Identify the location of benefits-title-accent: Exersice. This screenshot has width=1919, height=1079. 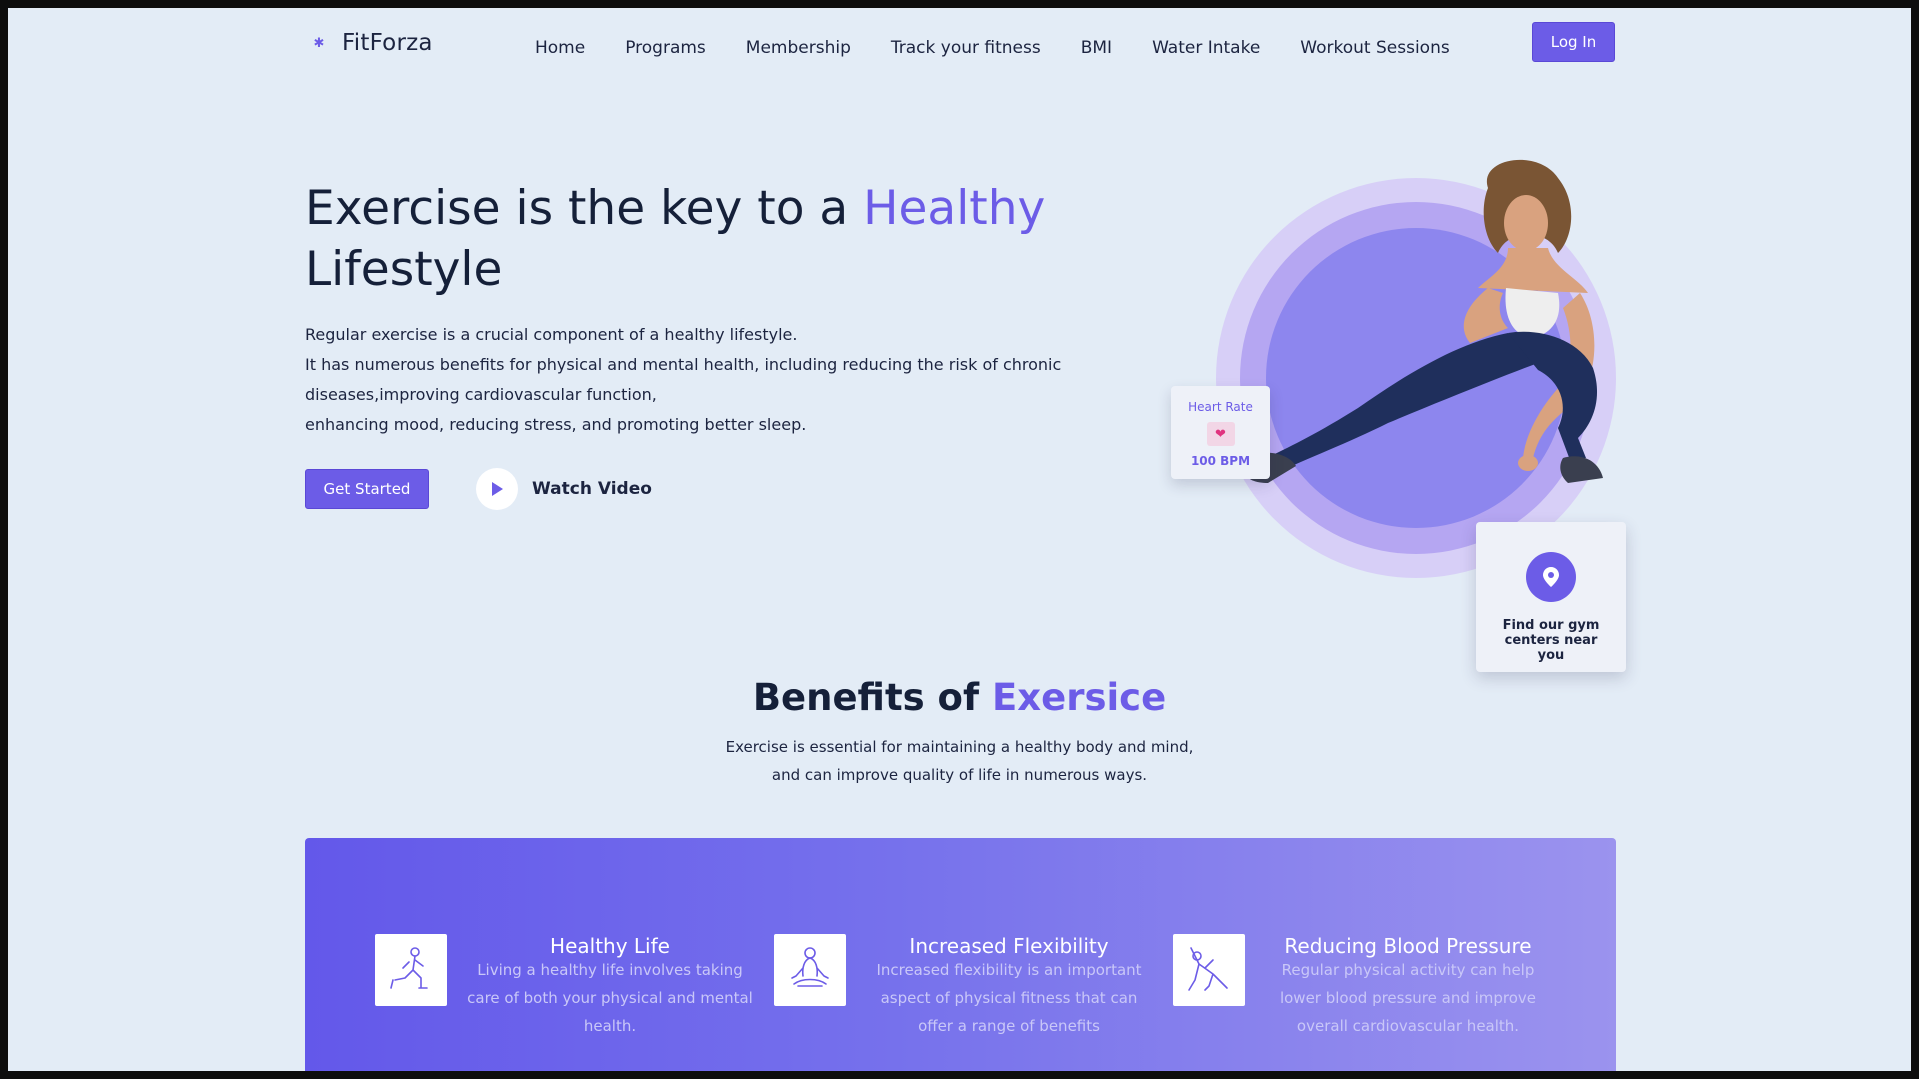
(1079, 697).